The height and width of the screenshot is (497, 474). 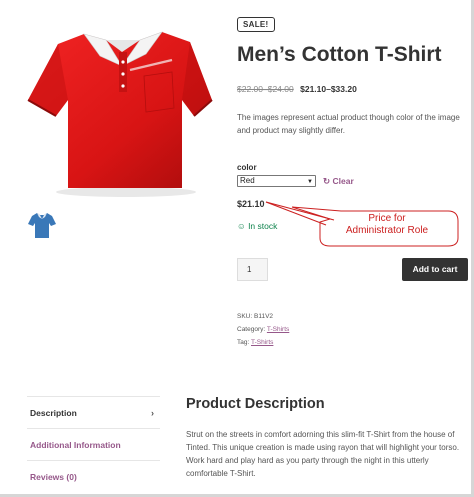 I want to click on red-polo-shirt-image, so click(x=120, y=114).